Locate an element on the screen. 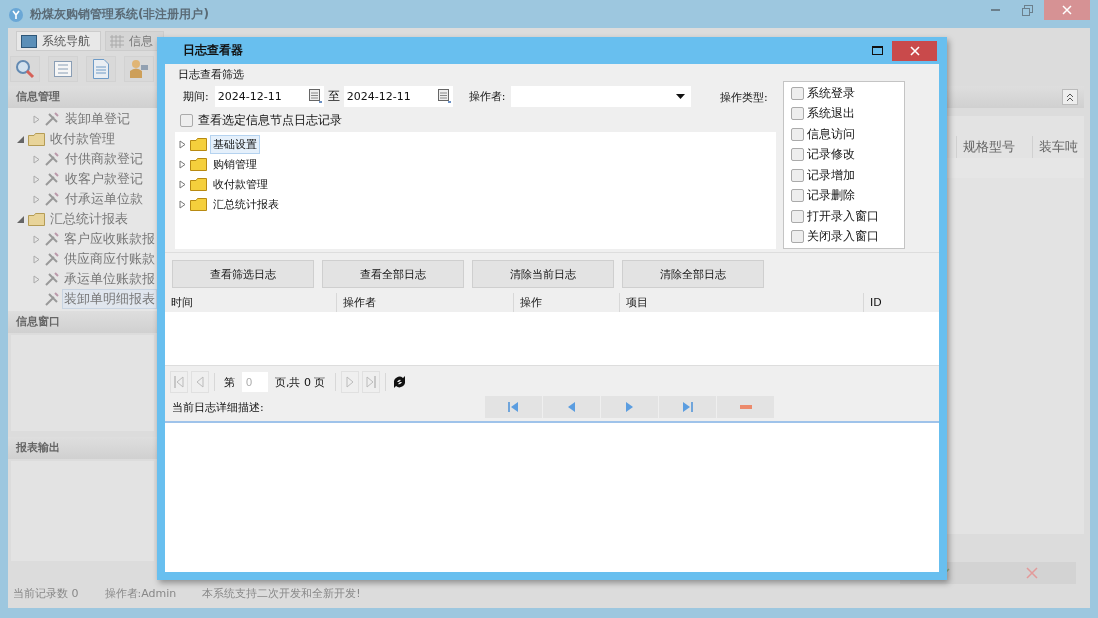 Image resolution: width=1098 pixels, height=618 pixels. close-button is located at coordinates (1067, 10).